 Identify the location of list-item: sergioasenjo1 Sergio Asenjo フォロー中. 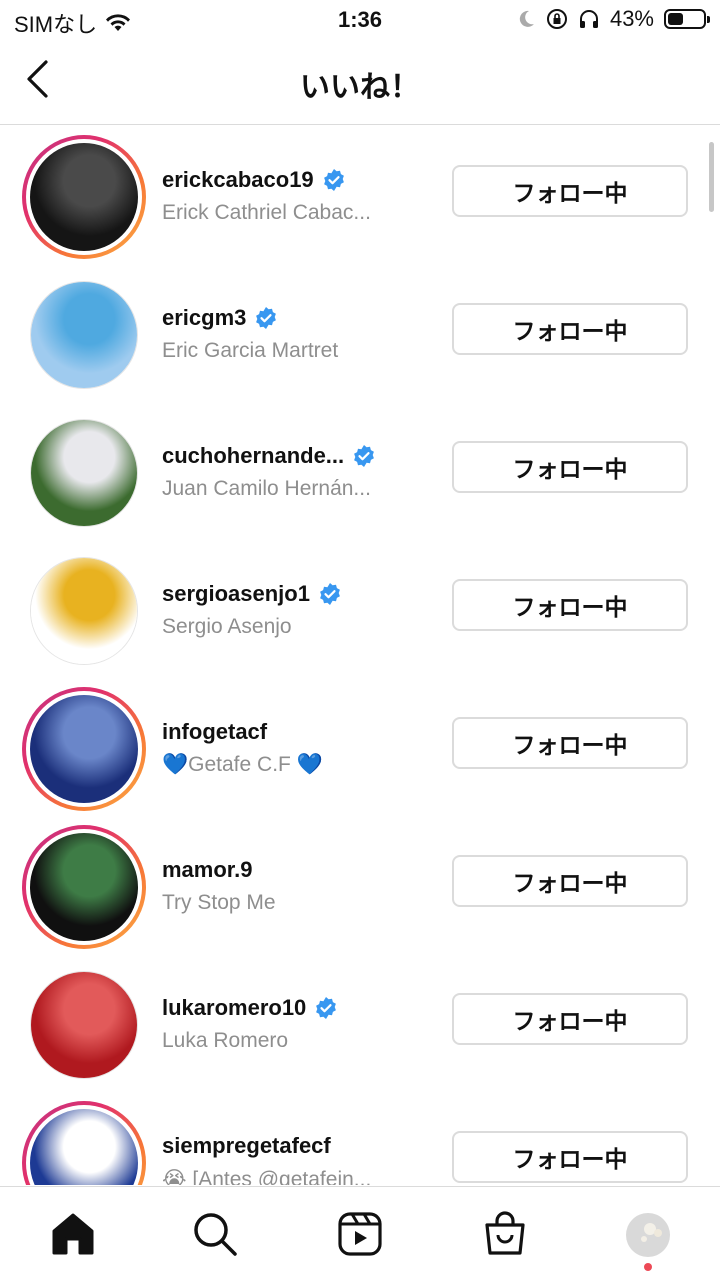
(360, 608).